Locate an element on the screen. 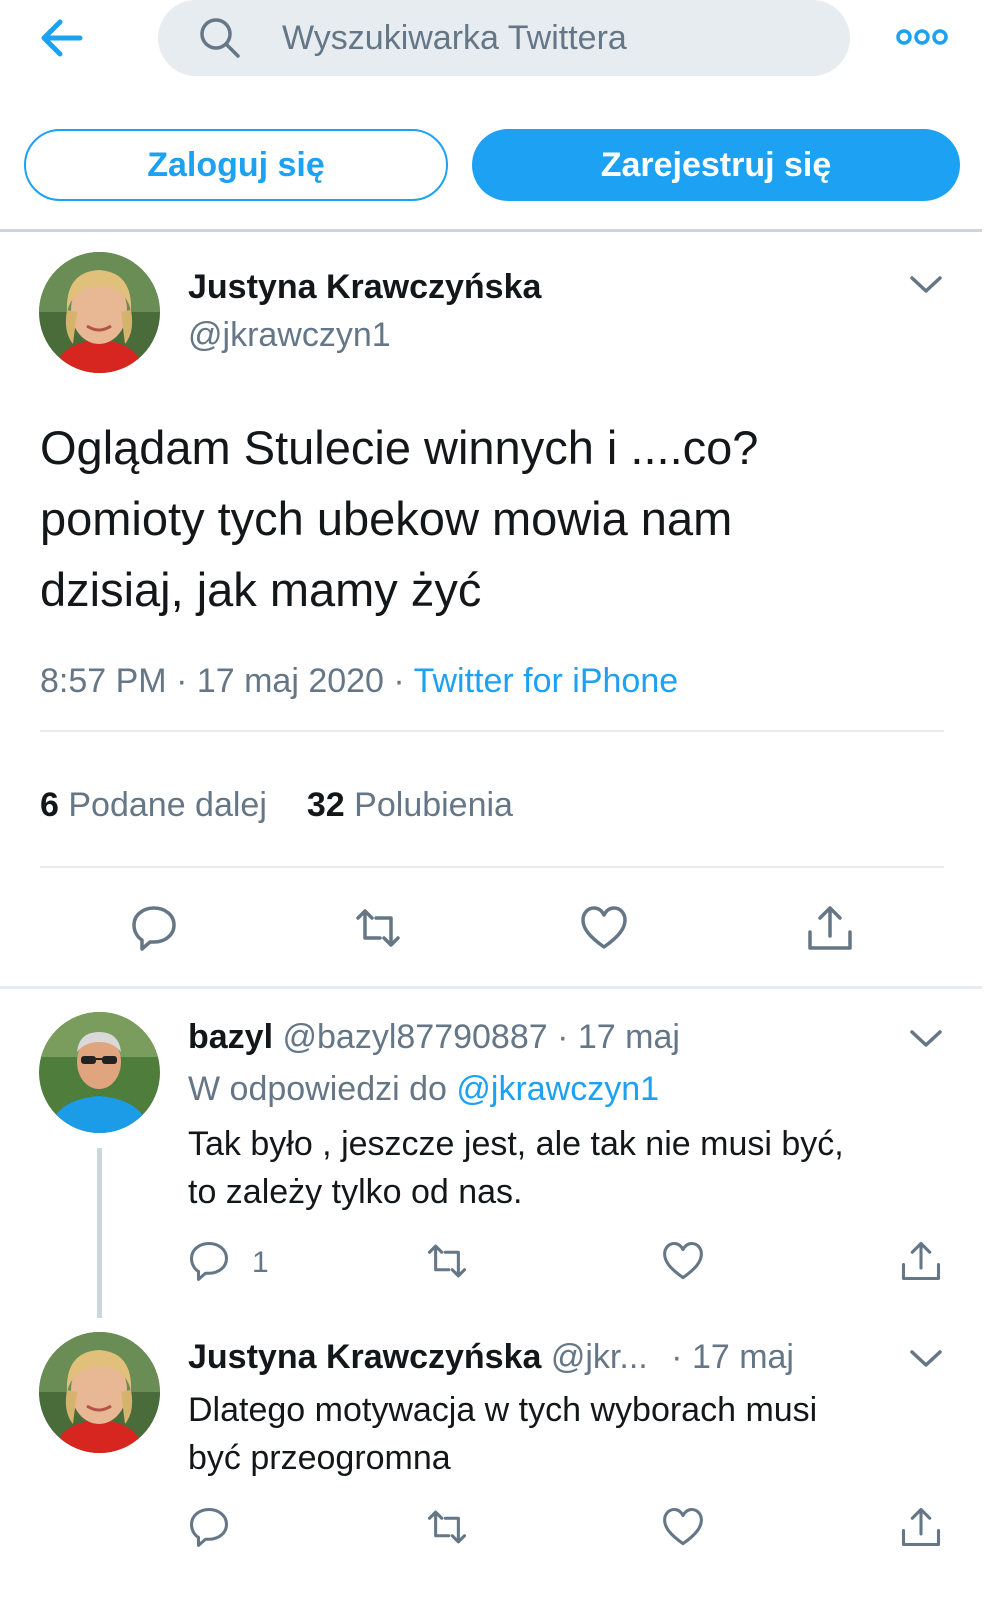  back-arrow-icon is located at coordinates (62, 38).